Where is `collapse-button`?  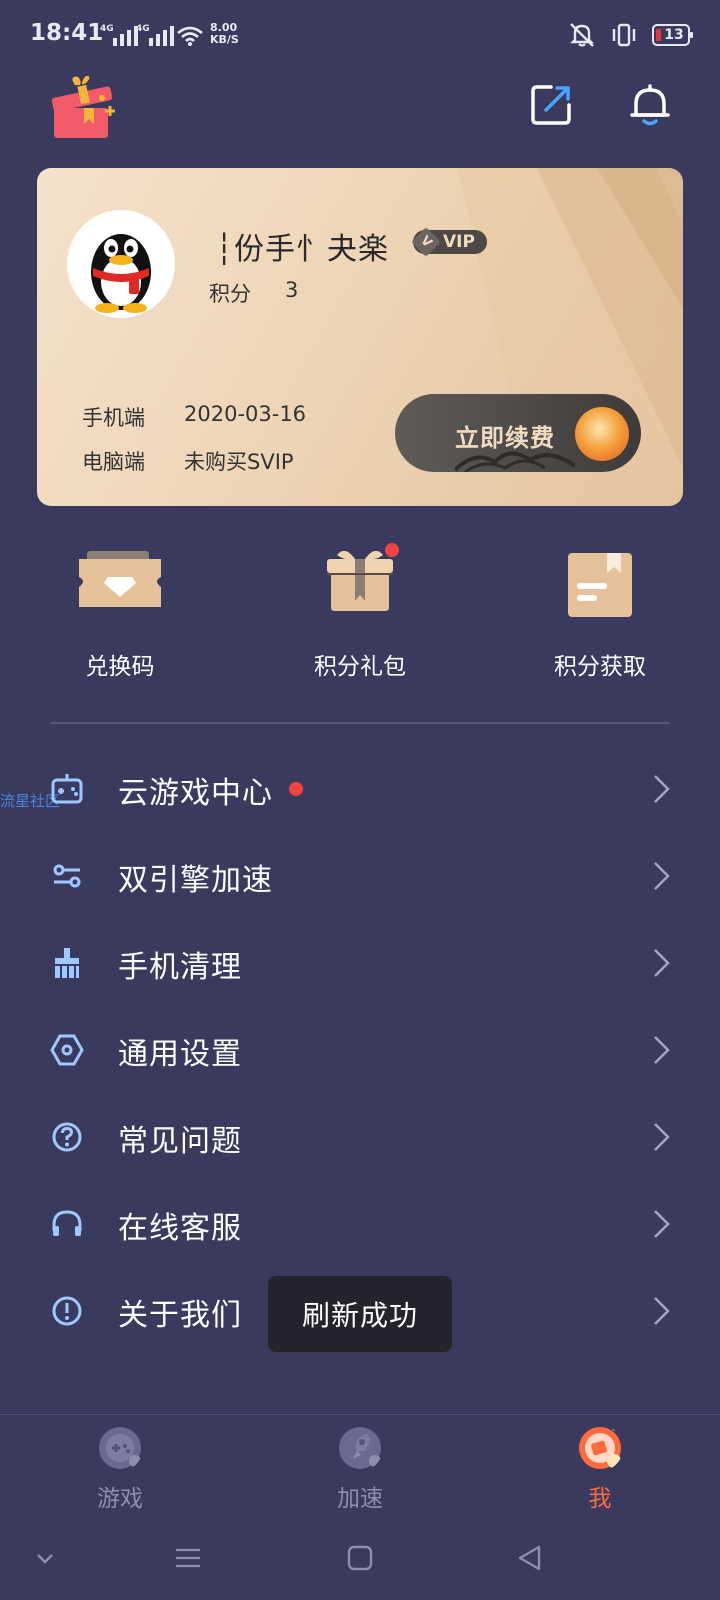 collapse-button is located at coordinates (45, 1558).